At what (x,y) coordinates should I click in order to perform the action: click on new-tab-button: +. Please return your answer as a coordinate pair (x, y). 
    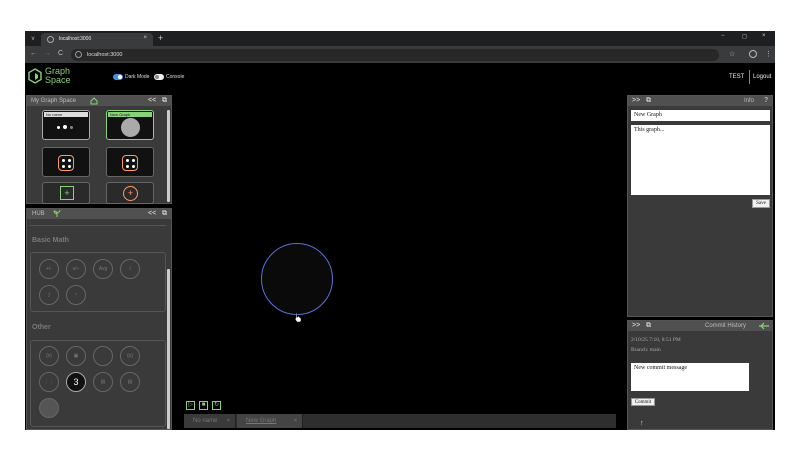
    Looking at the image, I should click on (160, 38).